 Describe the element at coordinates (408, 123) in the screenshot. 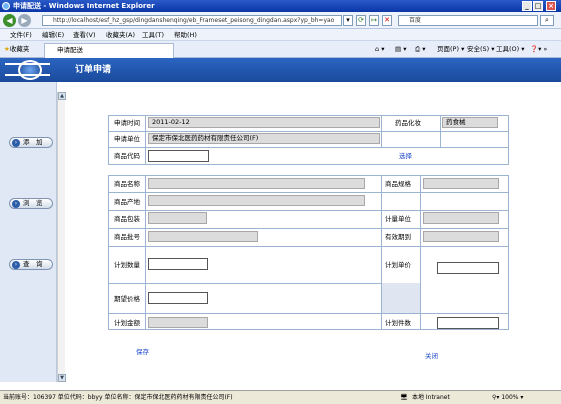

I see `category-label: 药品化妆` at that location.